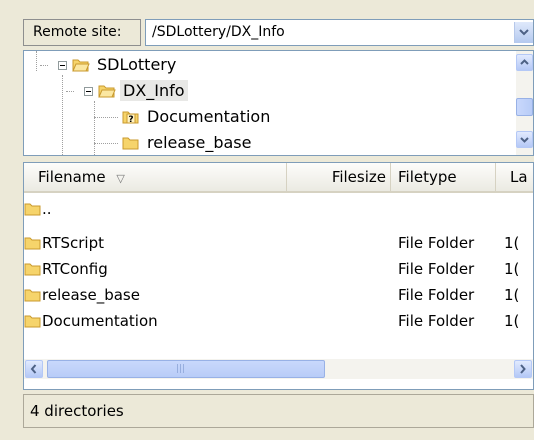  I want to click on column-header-filename: Filename ▽, so click(155, 177).